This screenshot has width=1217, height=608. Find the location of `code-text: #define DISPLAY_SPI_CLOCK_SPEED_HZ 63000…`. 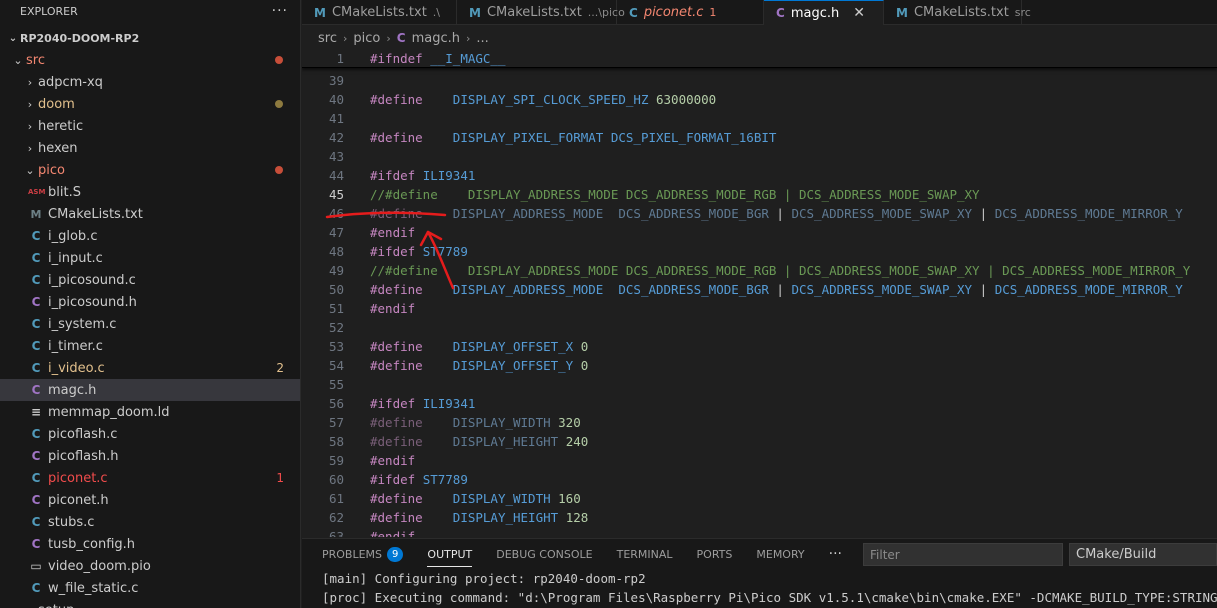

code-text: #define DISPLAY_SPI_CLOCK_SPEED_HZ 63000… is located at coordinates (543, 99).